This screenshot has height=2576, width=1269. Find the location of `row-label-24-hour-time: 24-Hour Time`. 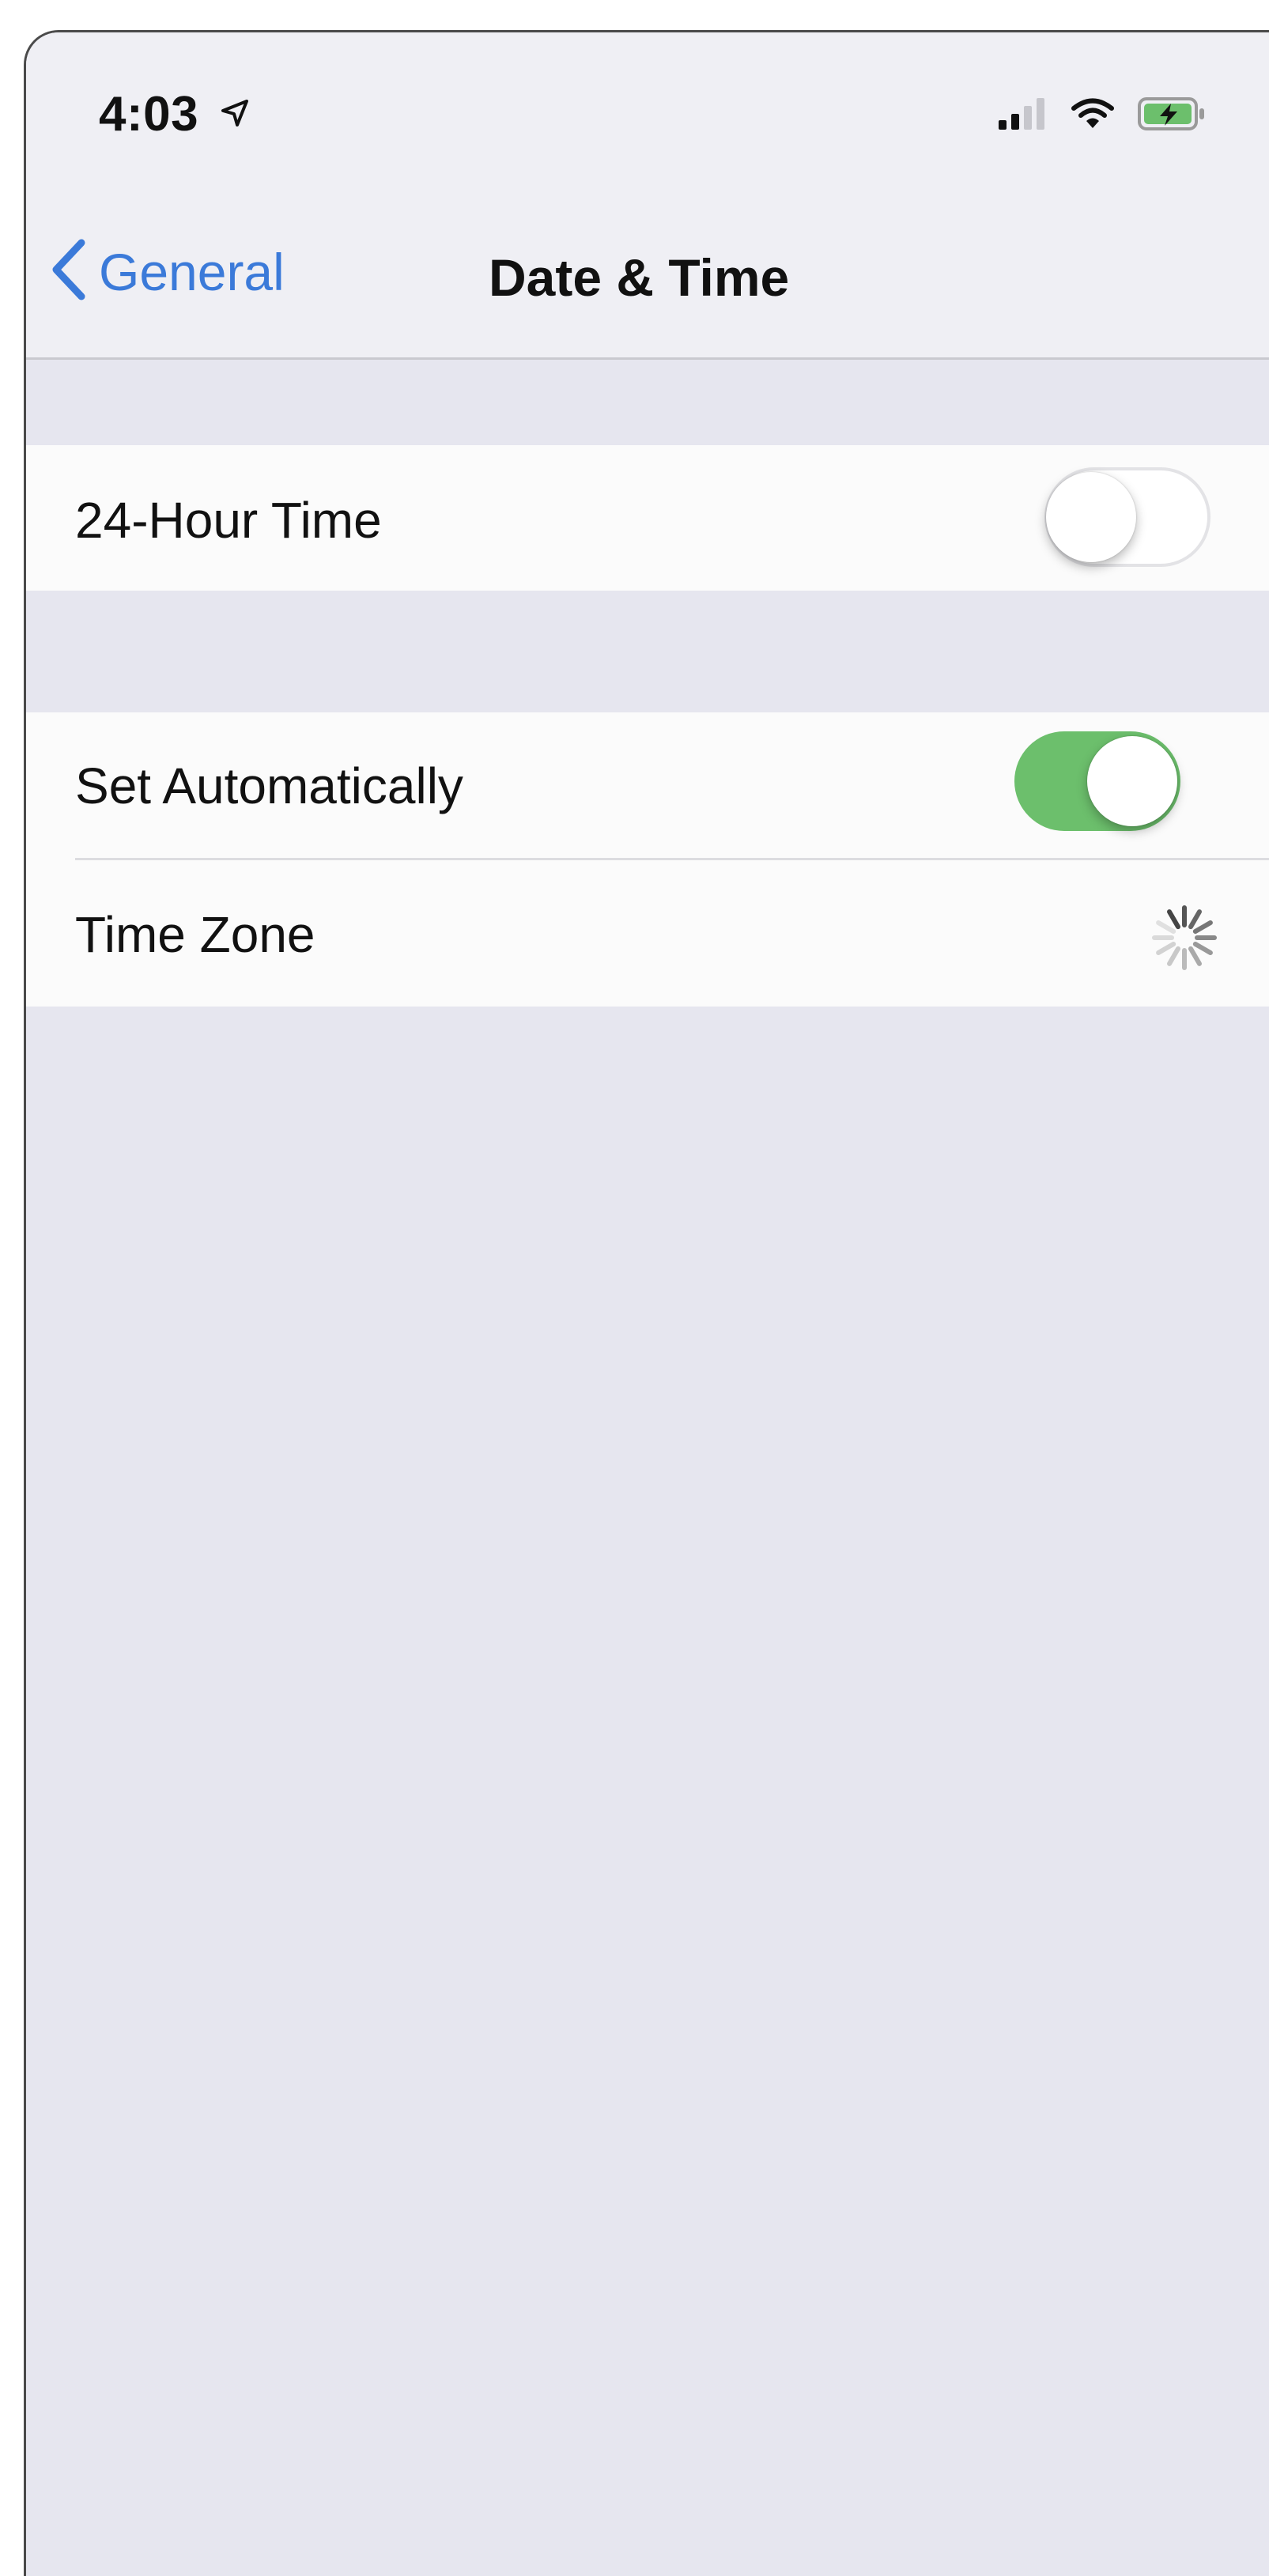

row-label-24-hour-time: 24-Hour Time is located at coordinates (229, 520).